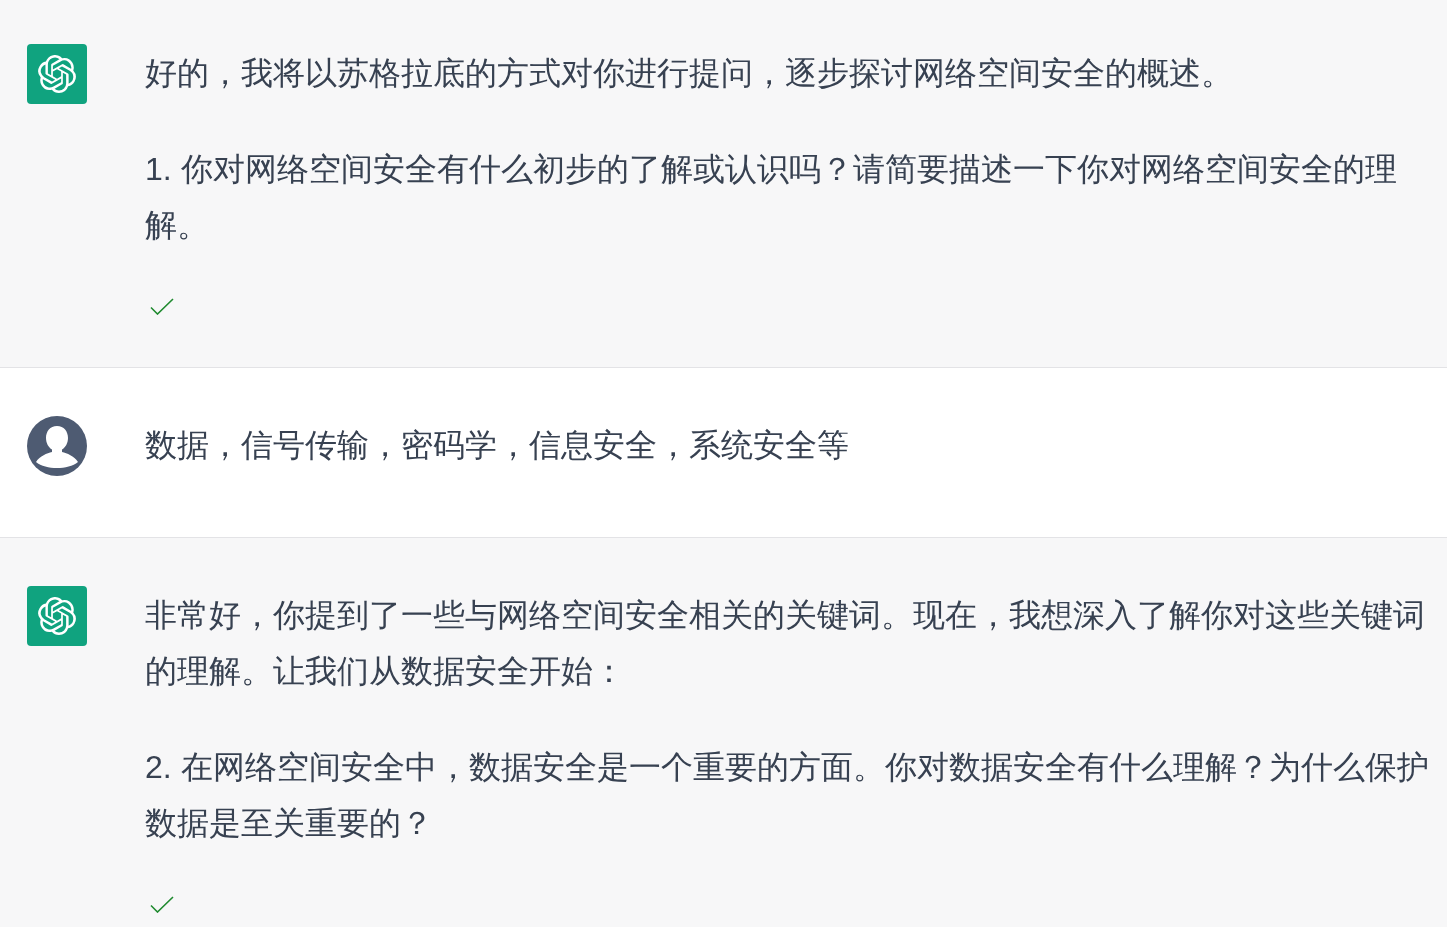  What do you see at coordinates (771, 197) in the screenshot?
I see `message-text: 1. 你对网络空间安全有什么初步的了解或认识吗？请简要描述一下你对网络空间安全的理解。` at bounding box center [771, 197].